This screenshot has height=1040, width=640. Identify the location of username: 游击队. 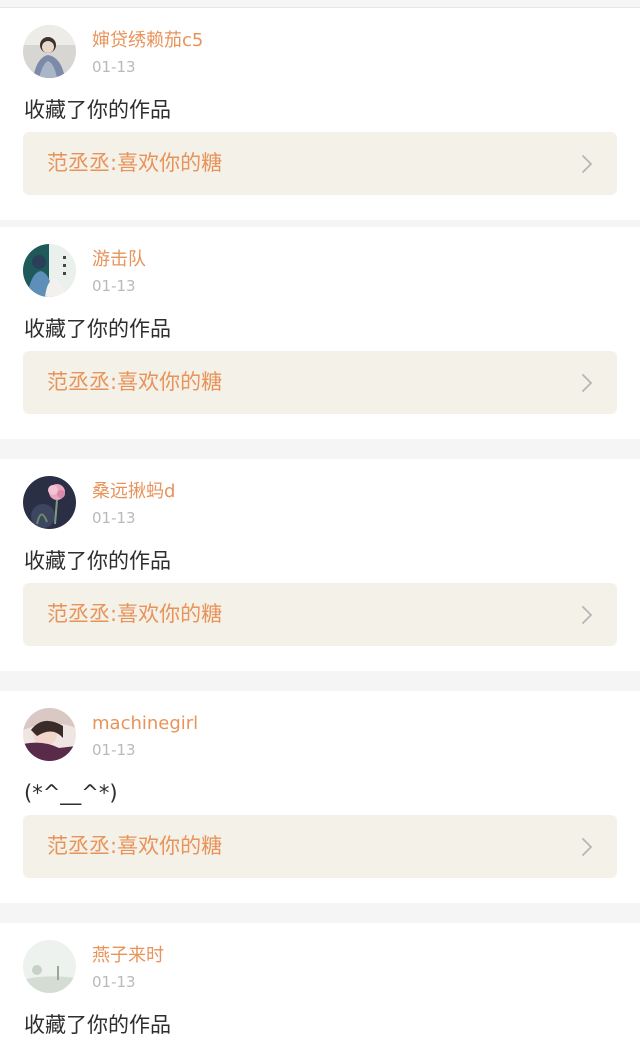
(119, 260).